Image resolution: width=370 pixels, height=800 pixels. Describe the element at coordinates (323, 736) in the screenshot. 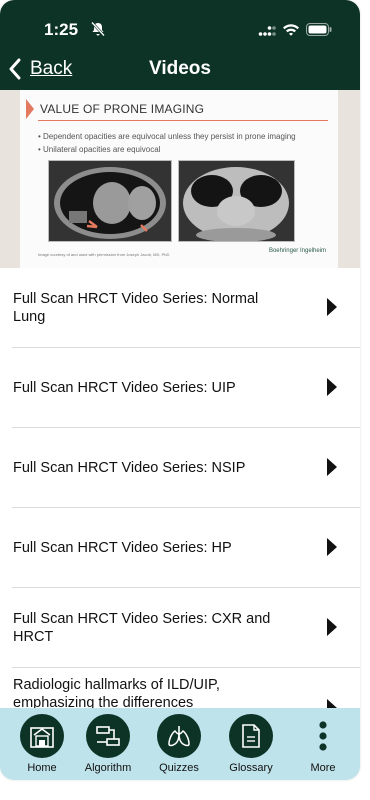

I see `more-icon` at that location.